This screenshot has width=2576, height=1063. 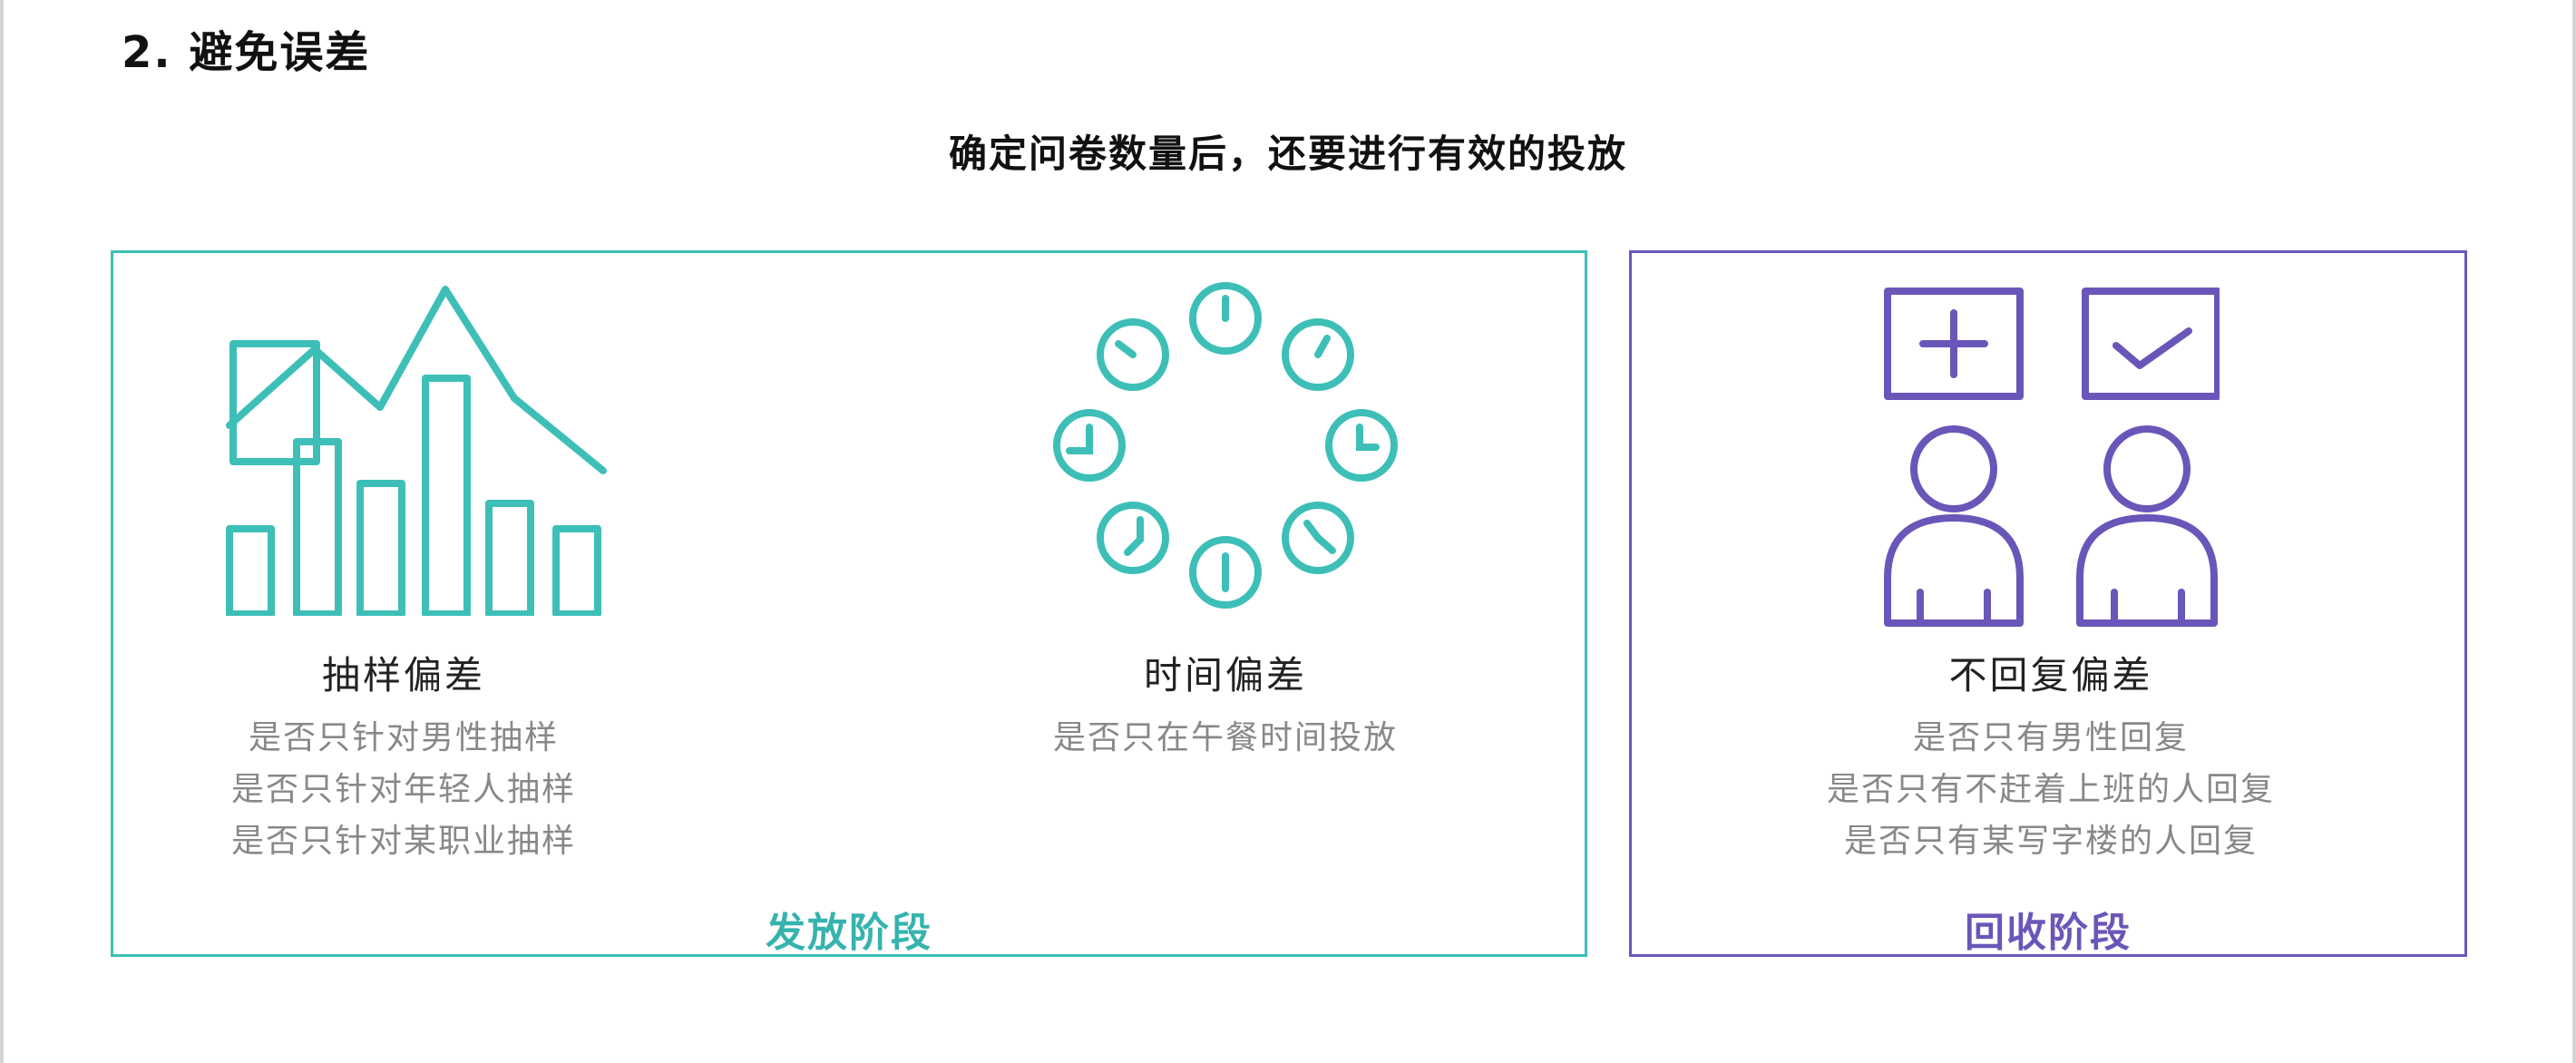 I want to click on item-title: 时间偏差, so click(x=1225, y=675).